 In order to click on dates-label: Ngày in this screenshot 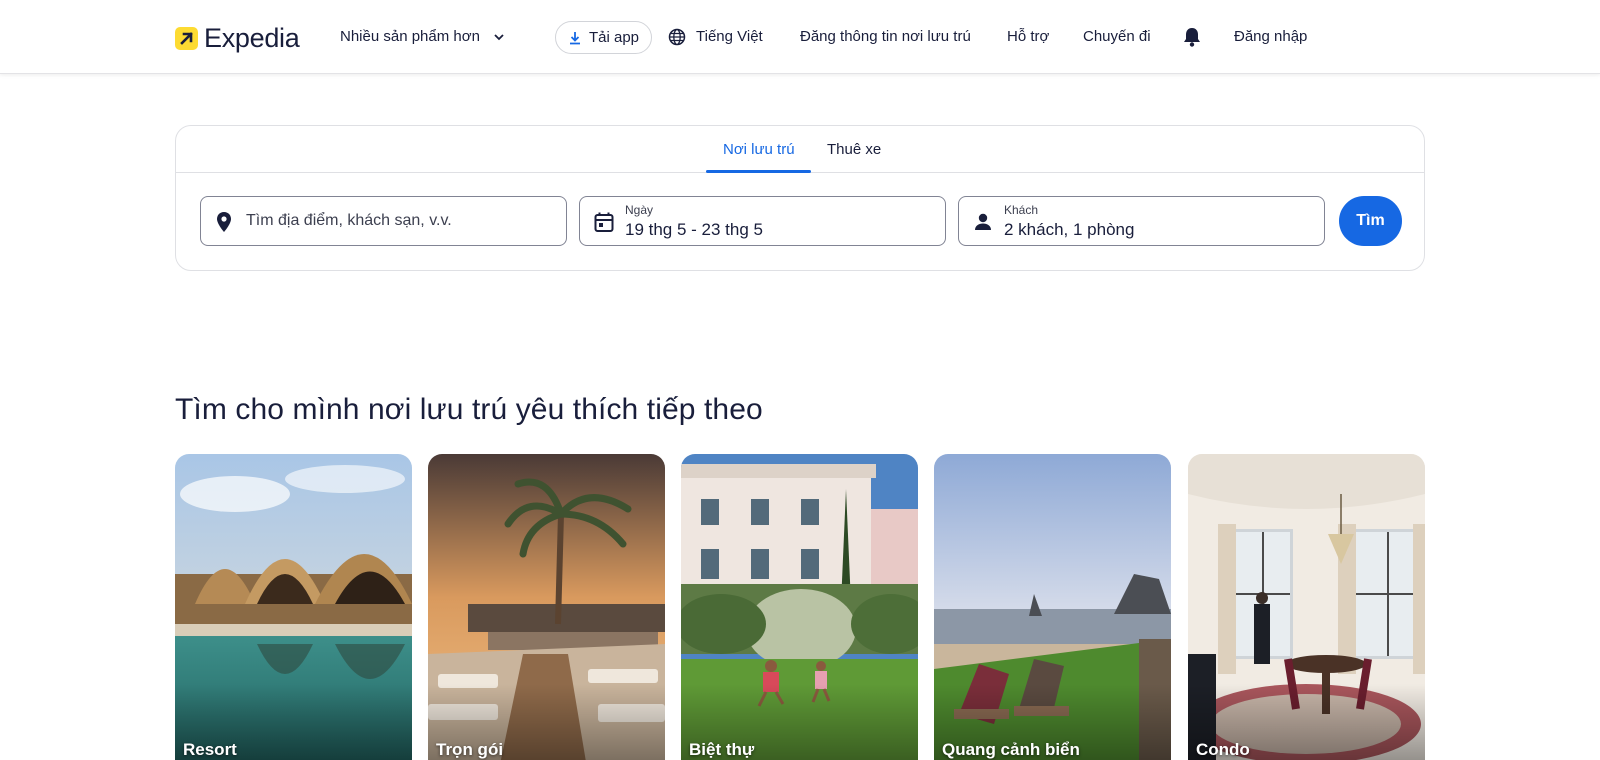, I will do `click(639, 210)`.